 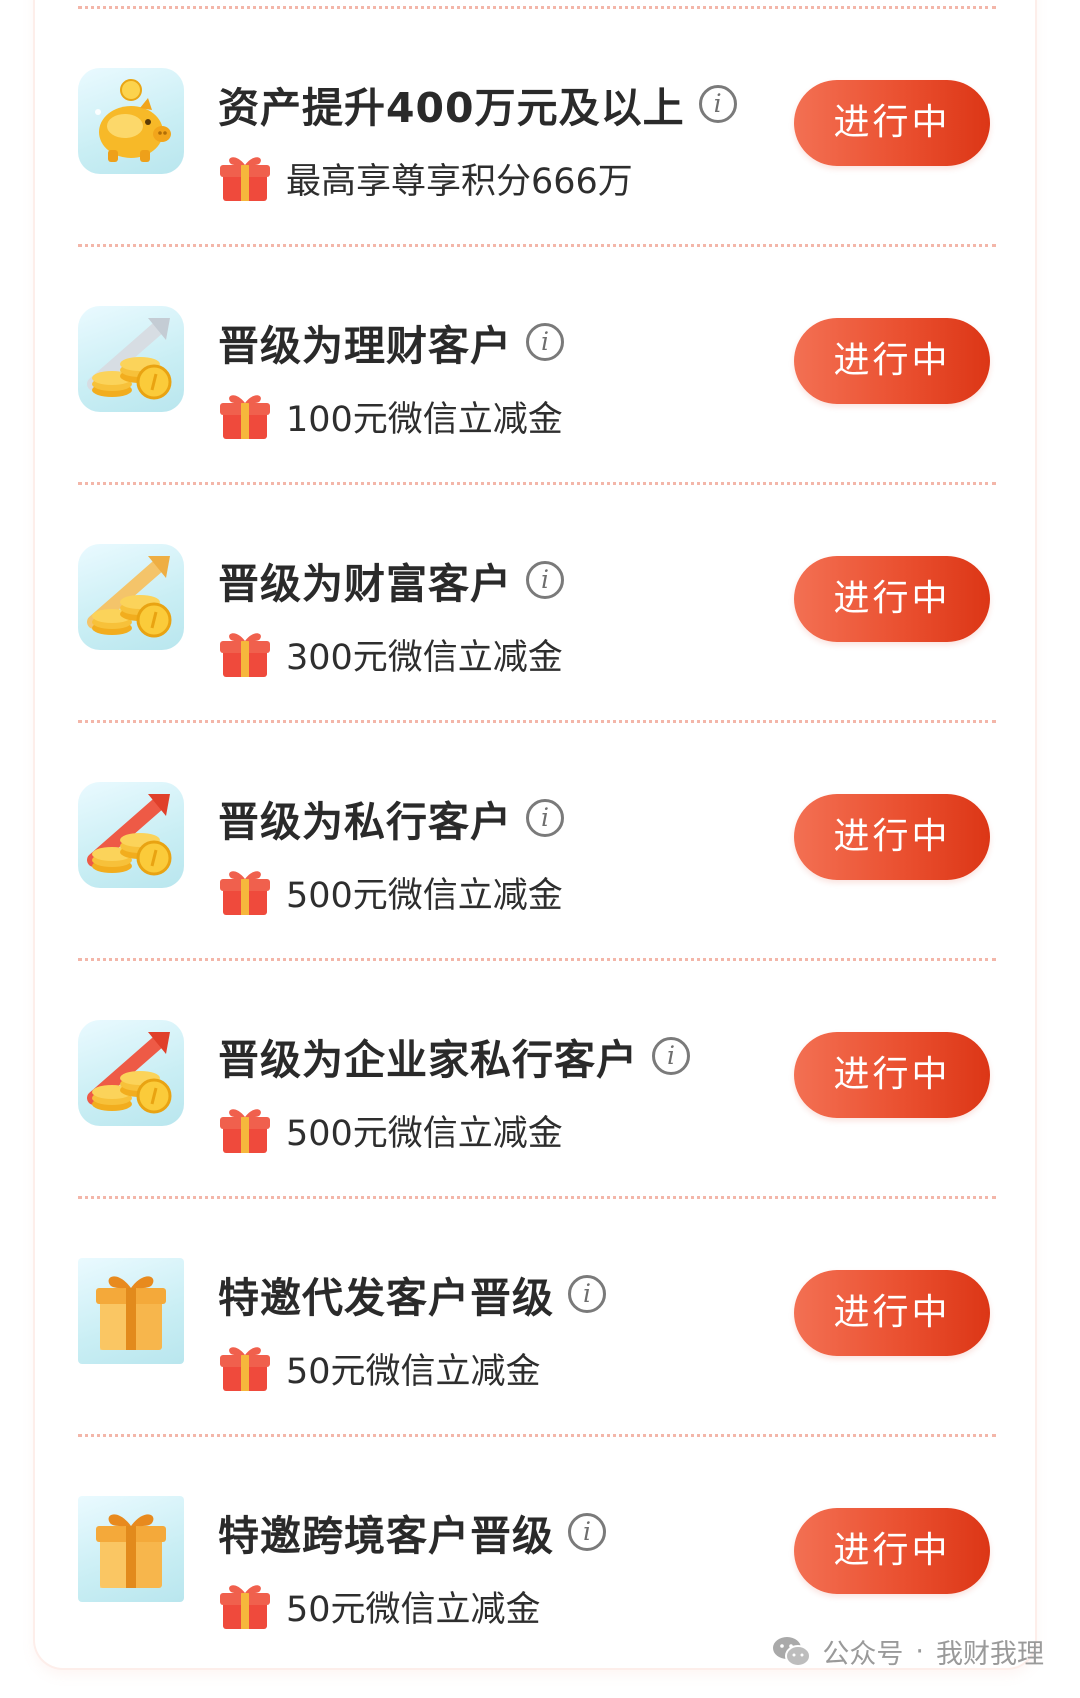 I want to click on task-row: 特邀代发客户晋级 i 50元微信立减金 进行中, so click(x=540, y=1317).